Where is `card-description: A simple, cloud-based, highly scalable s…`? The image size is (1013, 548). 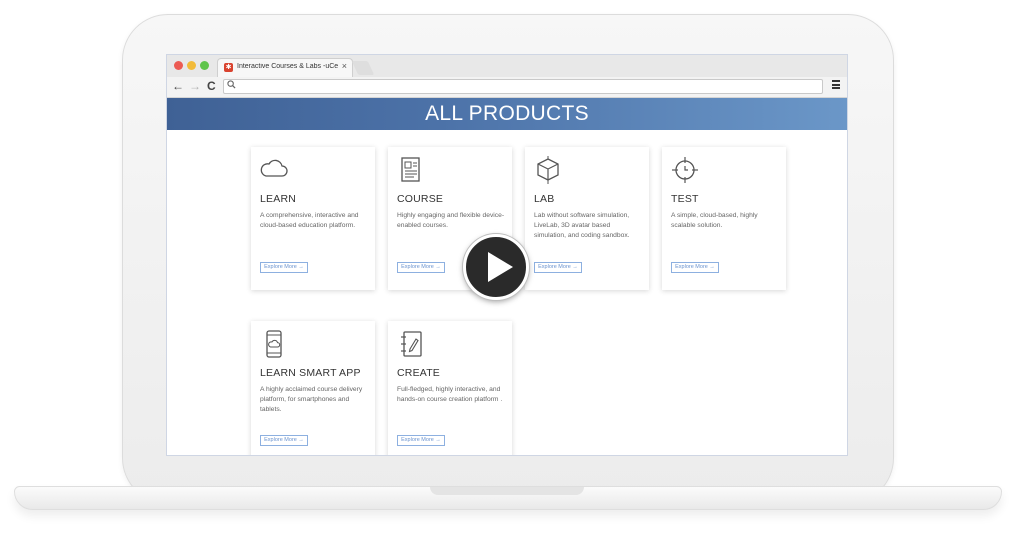 card-description: A simple, cloud-based, highly scalable s… is located at coordinates (714, 220).